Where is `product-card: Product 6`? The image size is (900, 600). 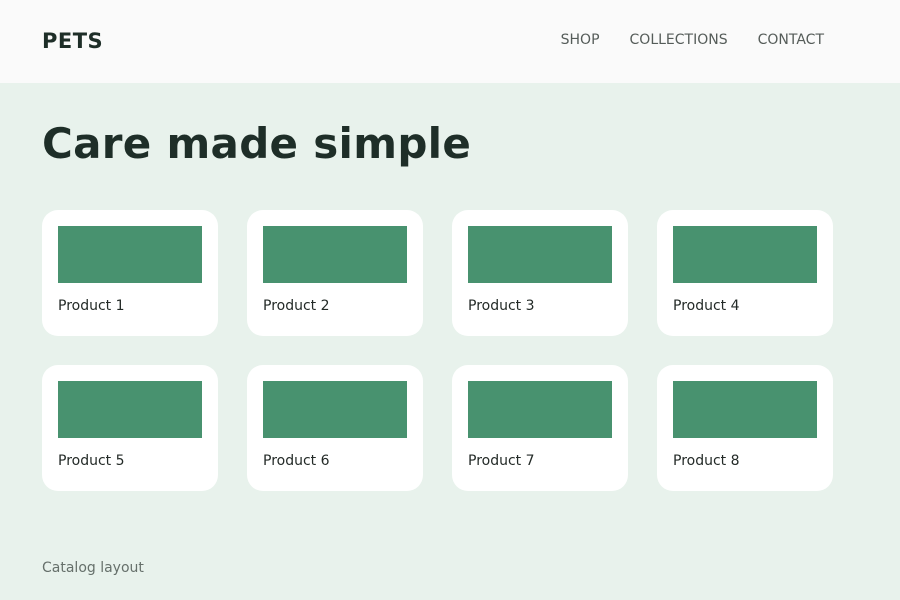 product-card: Product 6 is located at coordinates (335, 428).